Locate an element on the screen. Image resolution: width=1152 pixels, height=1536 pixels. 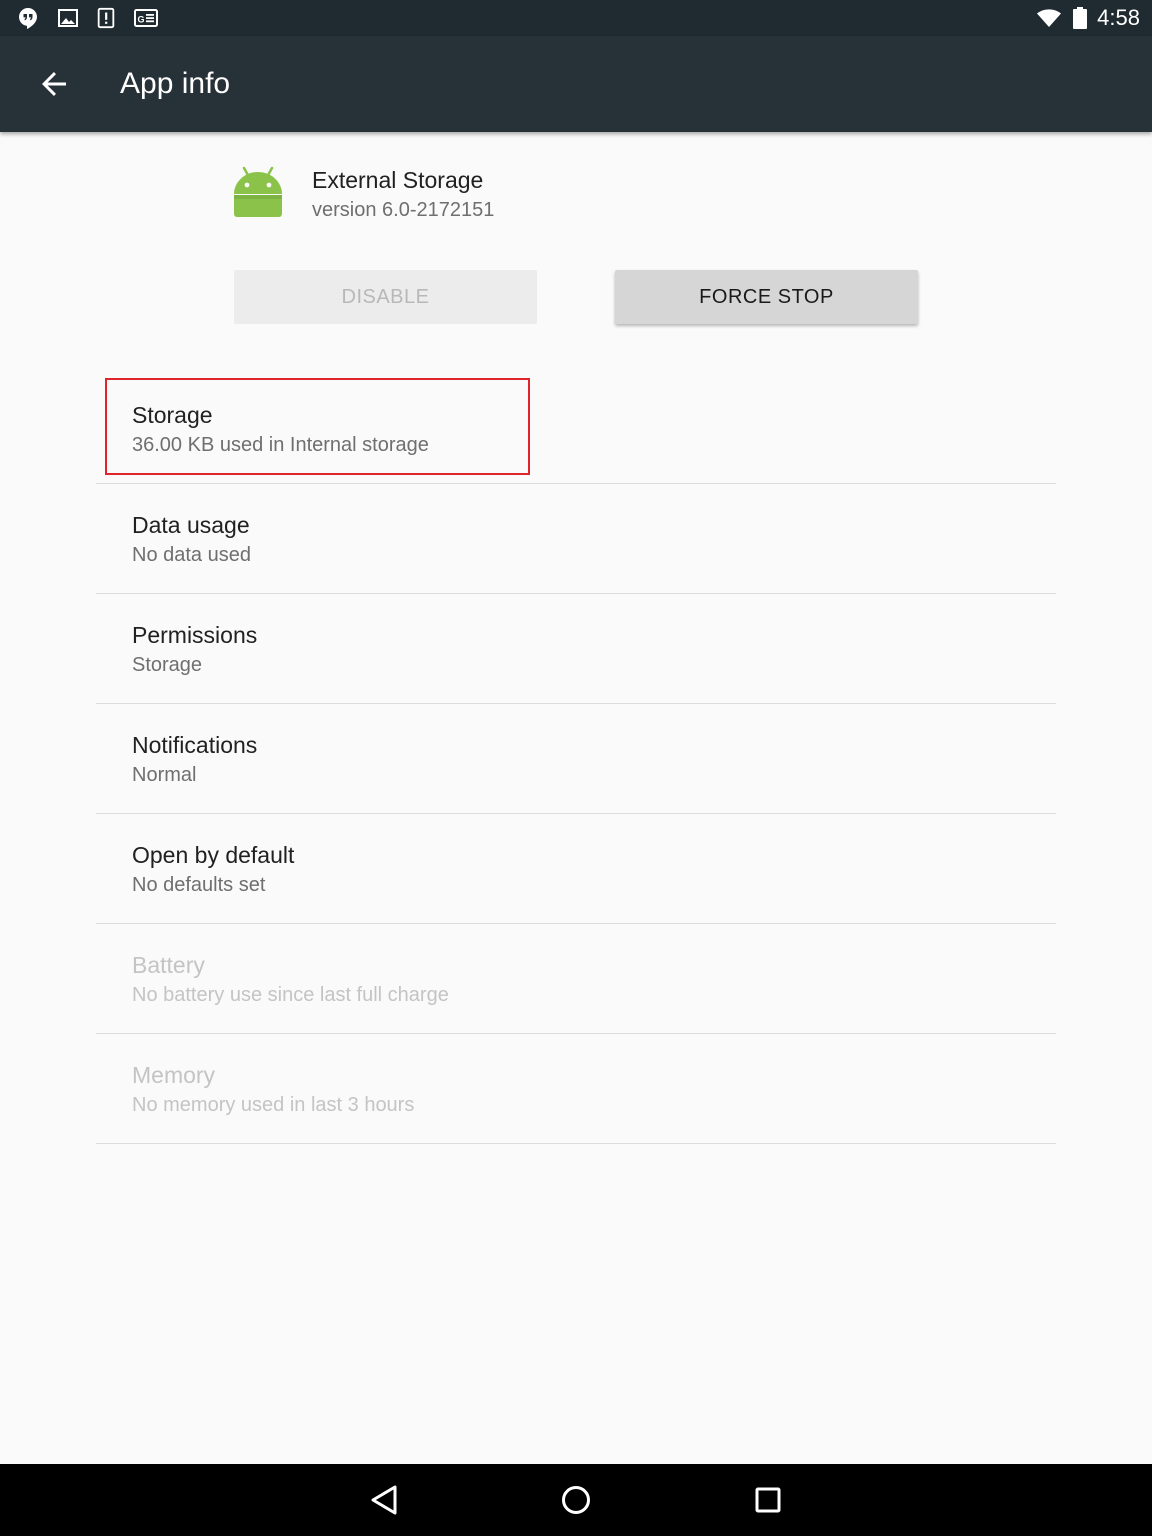
svg-text: G is located at coordinates (141, 20).